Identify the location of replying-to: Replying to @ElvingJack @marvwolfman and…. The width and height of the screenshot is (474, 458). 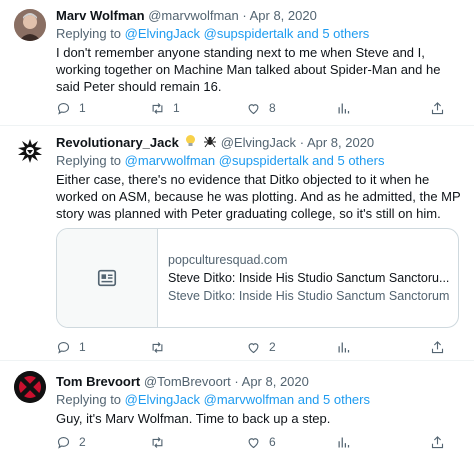
(260, 400).